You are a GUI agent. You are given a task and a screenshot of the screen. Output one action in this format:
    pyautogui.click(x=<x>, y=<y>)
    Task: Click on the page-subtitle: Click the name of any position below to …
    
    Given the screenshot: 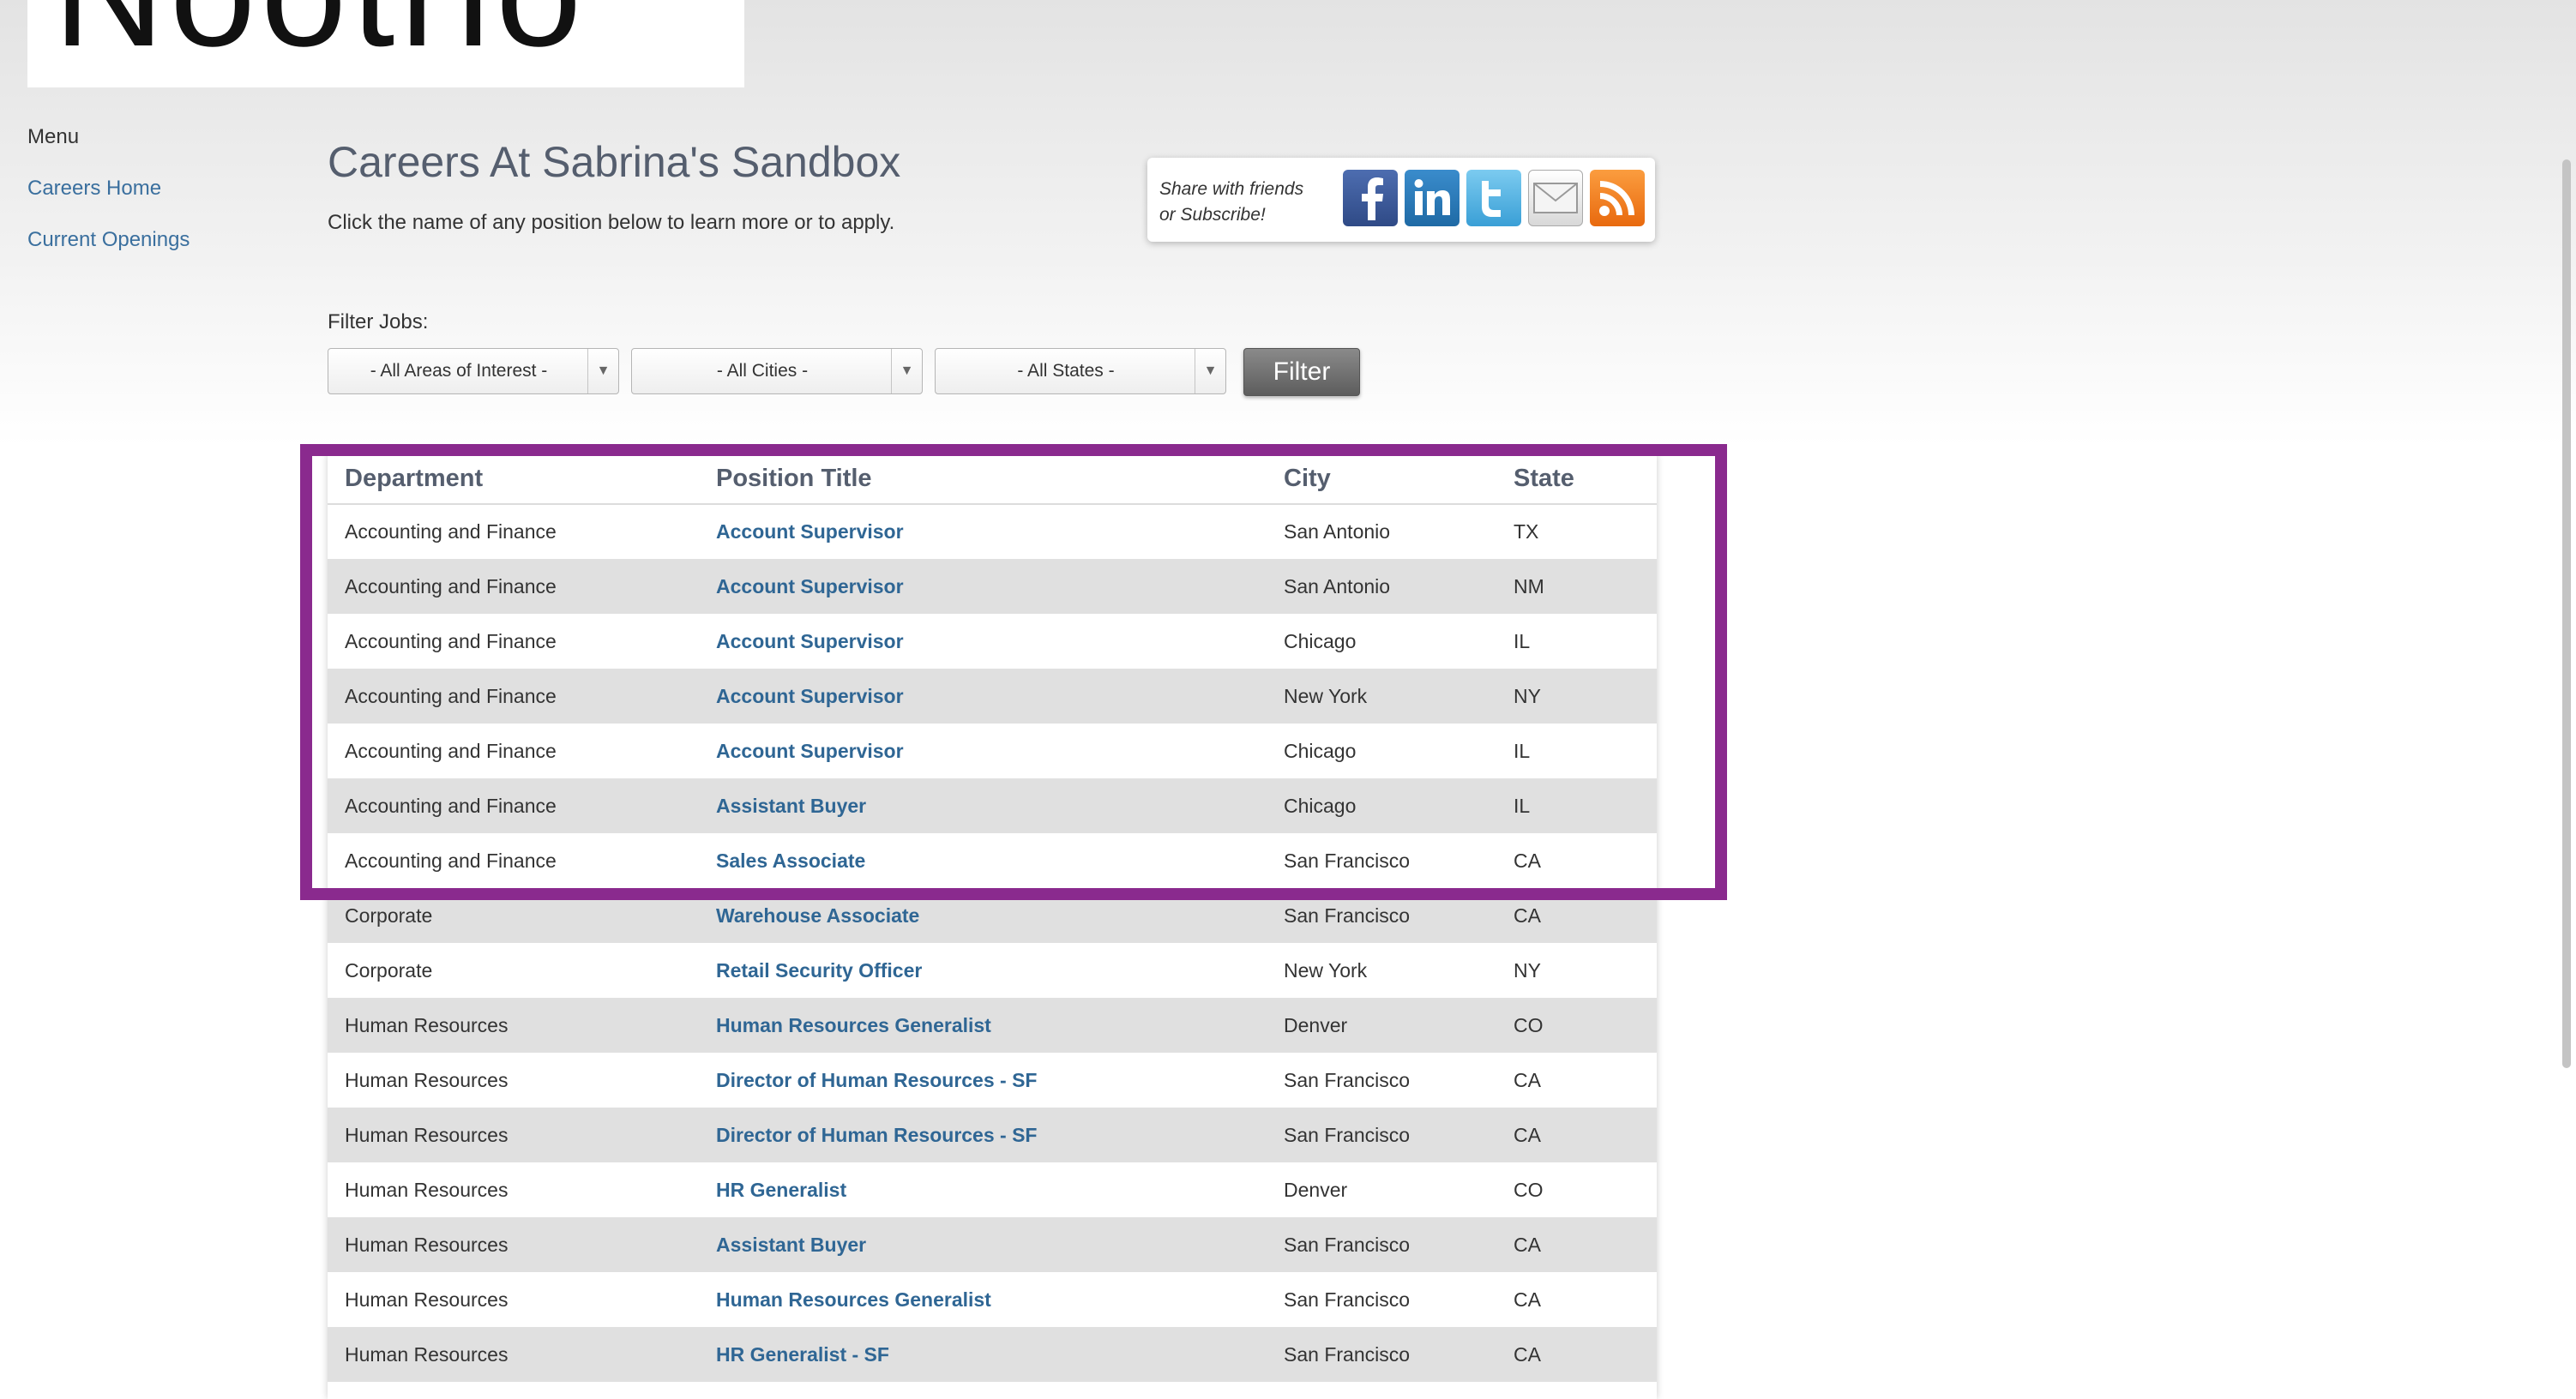 What is the action you would take?
    pyautogui.click(x=611, y=222)
    